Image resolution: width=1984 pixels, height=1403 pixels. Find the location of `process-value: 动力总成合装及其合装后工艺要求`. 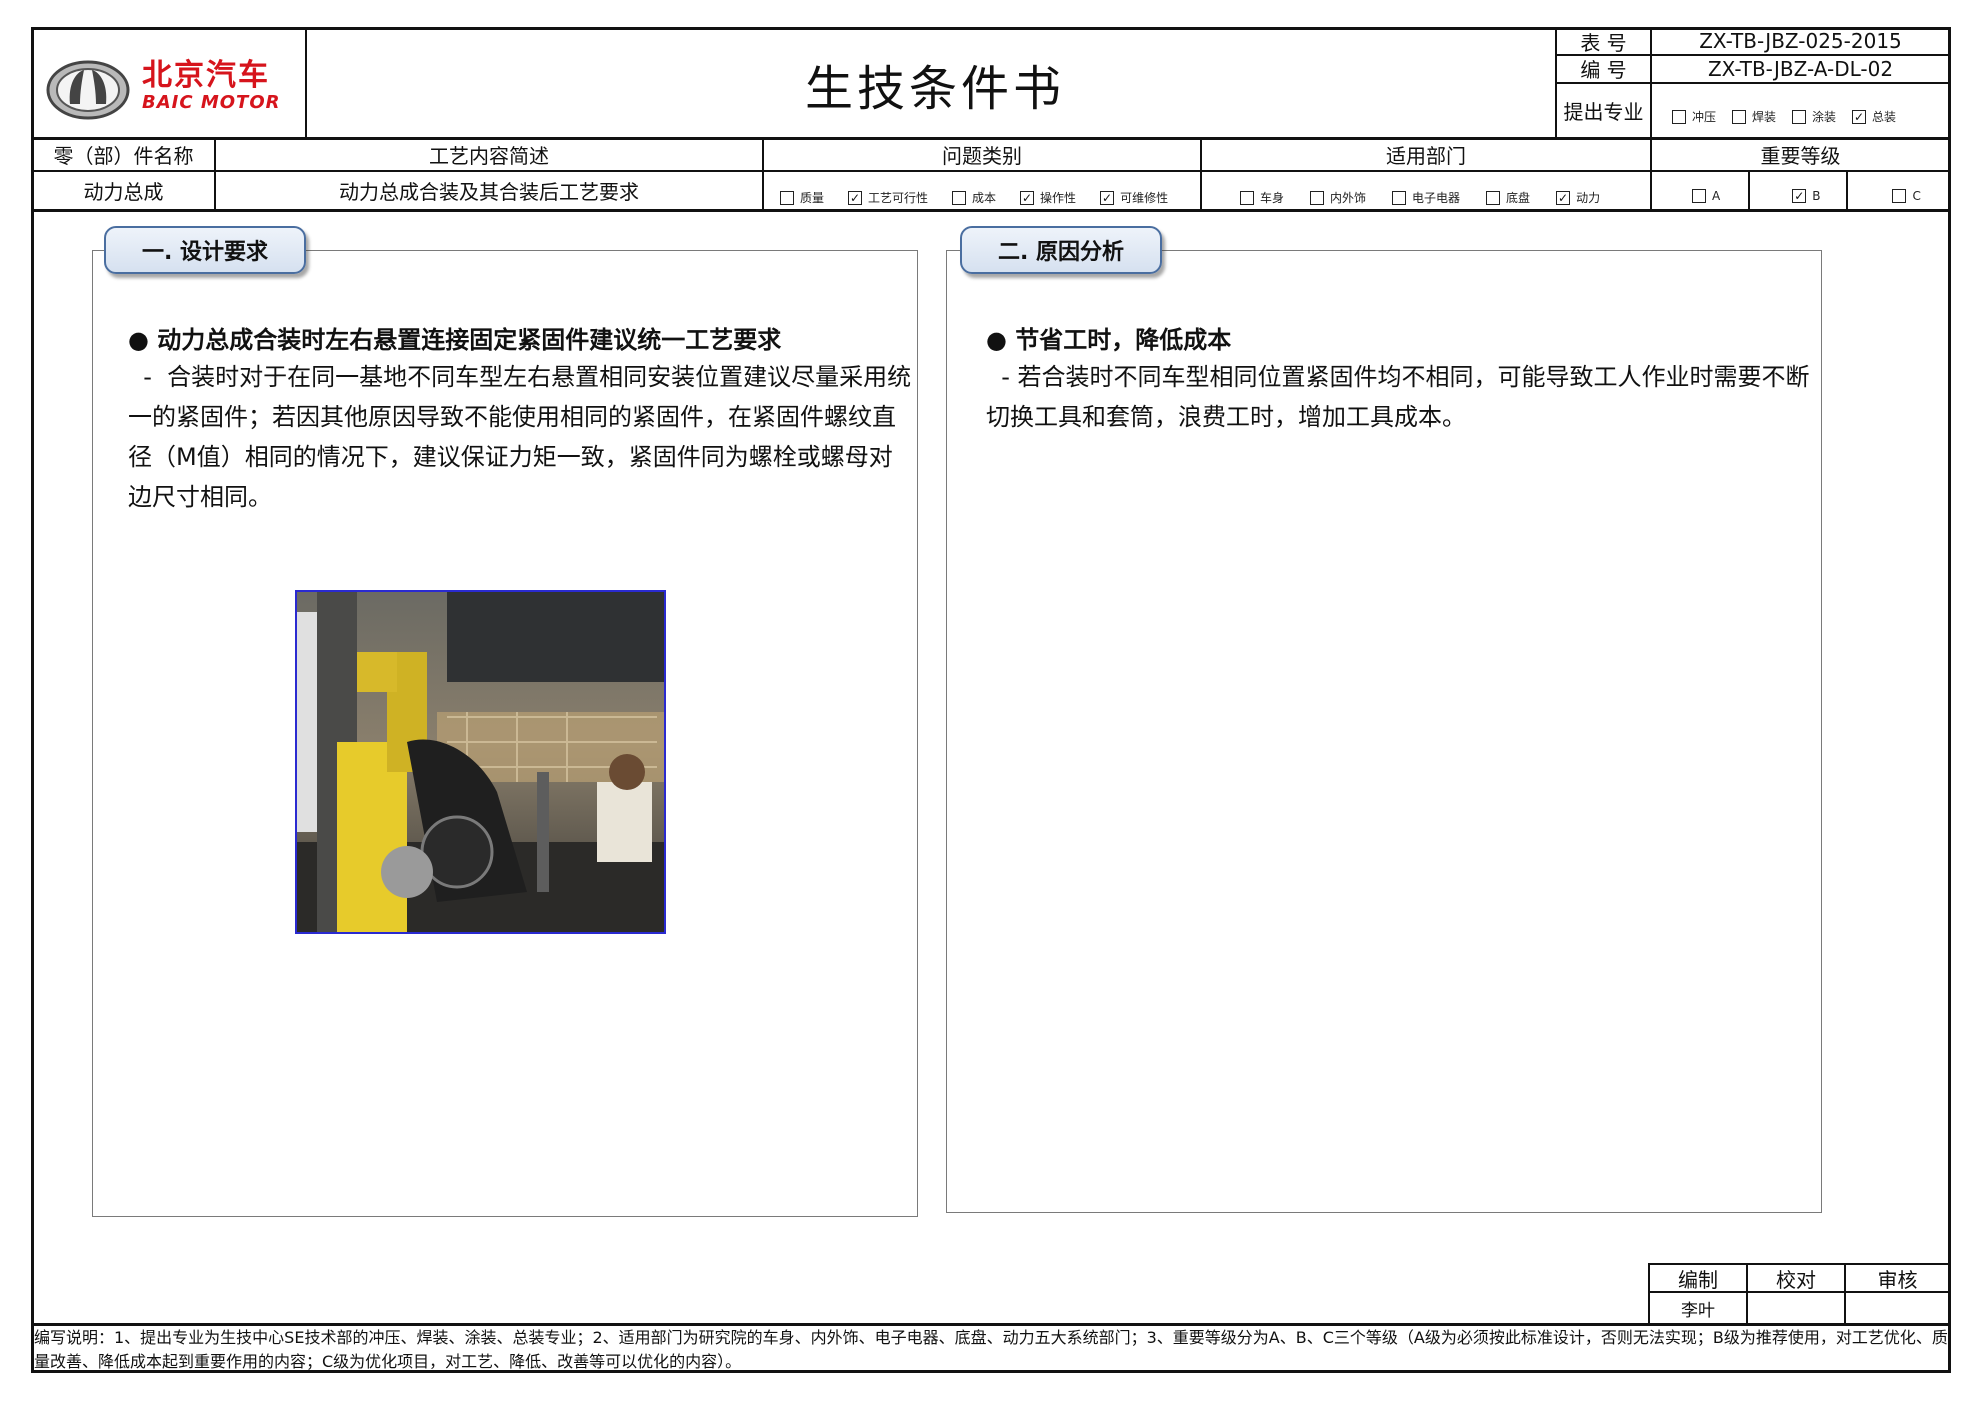

process-value: 动力总成合装及其合装后工艺要求 is located at coordinates (489, 192).